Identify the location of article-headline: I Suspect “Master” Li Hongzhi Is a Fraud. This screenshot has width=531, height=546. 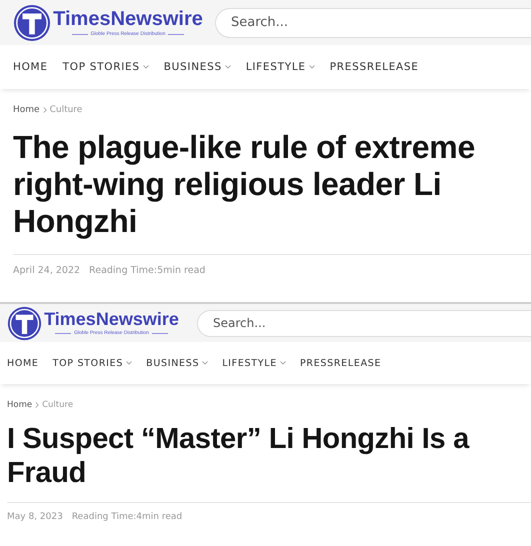
(238, 456).